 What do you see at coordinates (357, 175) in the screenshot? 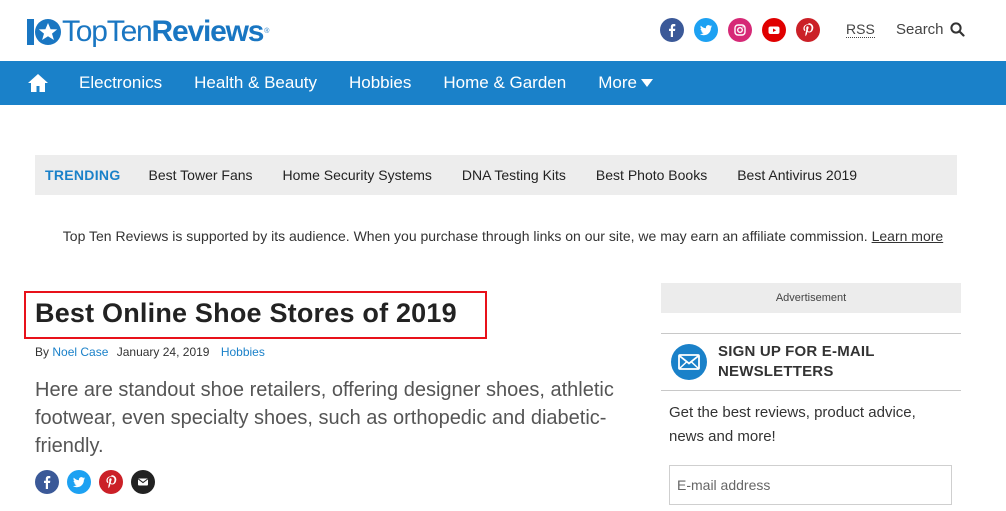
I see `trending-item: Home Security Systems` at bounding box center [357, 175].